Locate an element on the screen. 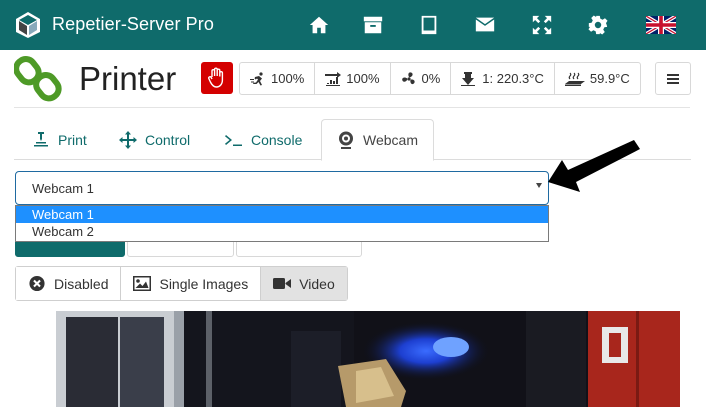  flow-icon is located at coordinates (333, 78).